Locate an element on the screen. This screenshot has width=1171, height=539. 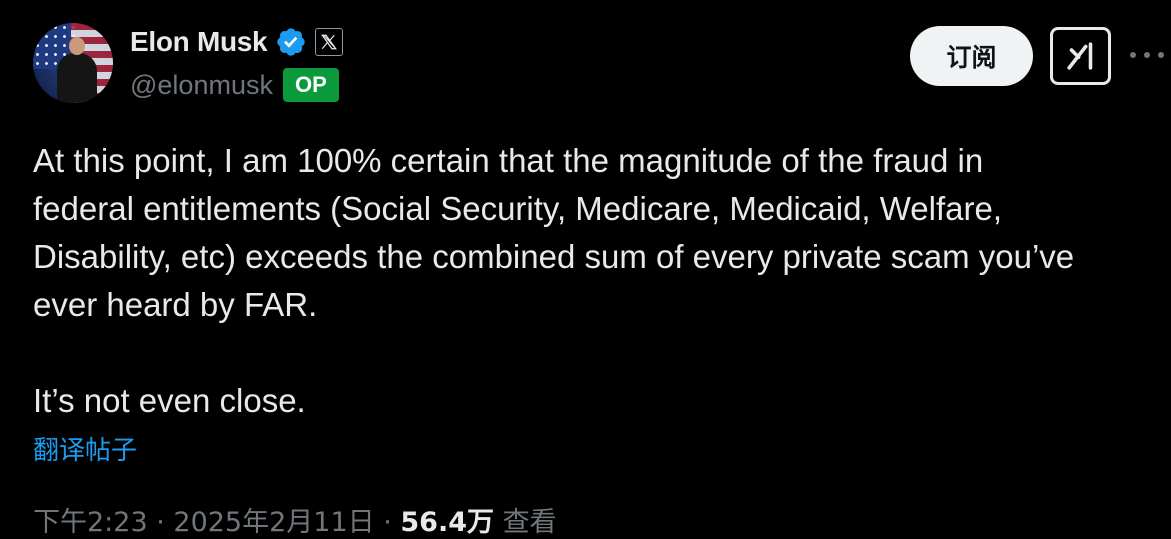
tweet-date: 2025年2月11日 is located at coordinates (273, 522).